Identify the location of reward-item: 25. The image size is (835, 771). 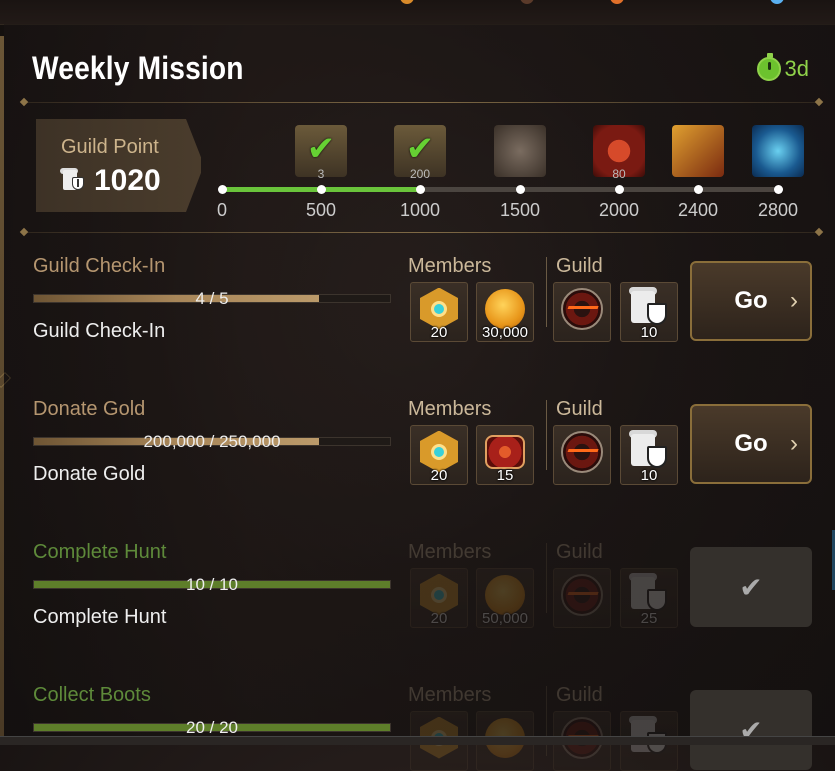
(649, 598).